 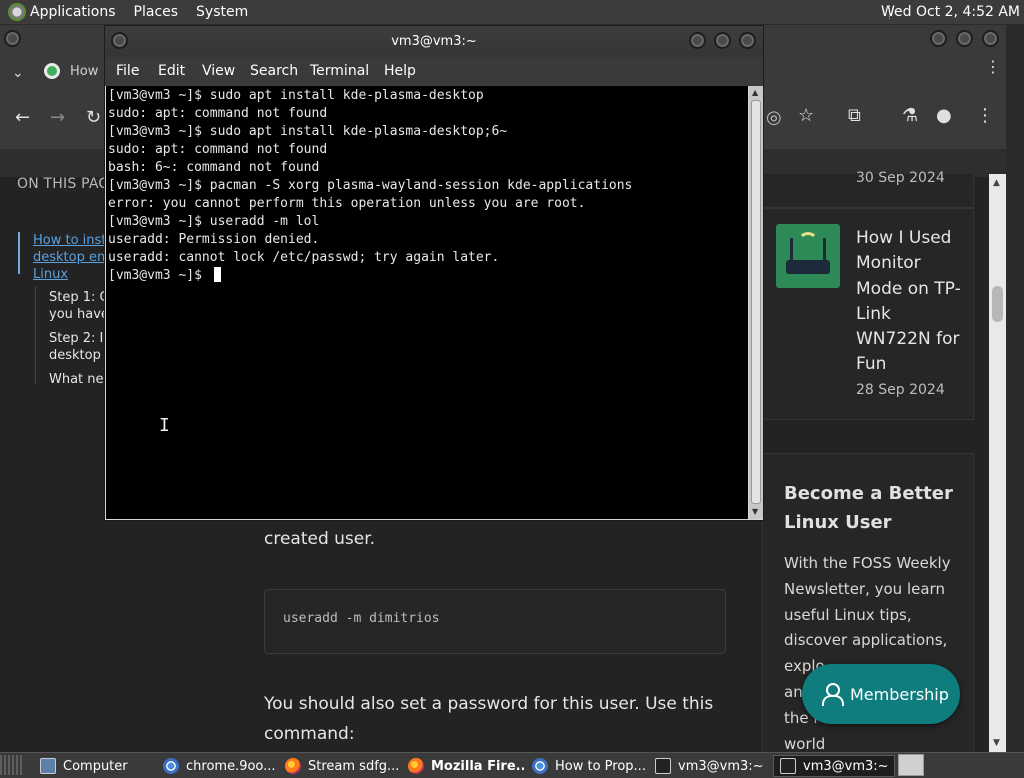 I want to click on router-antenna-right, so click(x=824, y=249).